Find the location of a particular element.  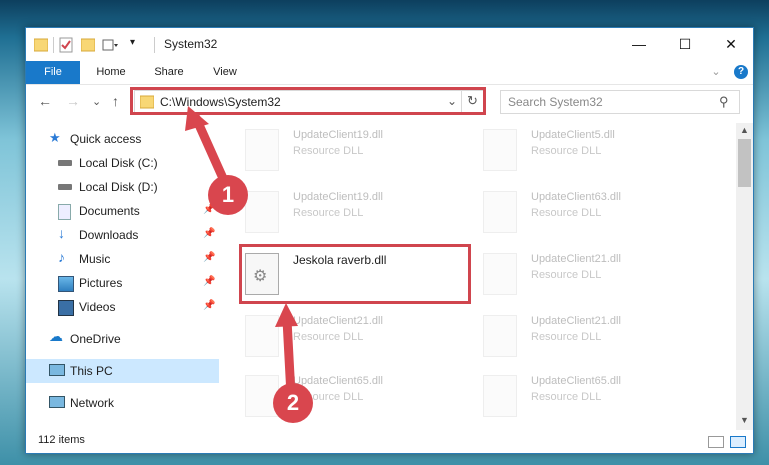

network-icon is located at coordinates (57, 402).